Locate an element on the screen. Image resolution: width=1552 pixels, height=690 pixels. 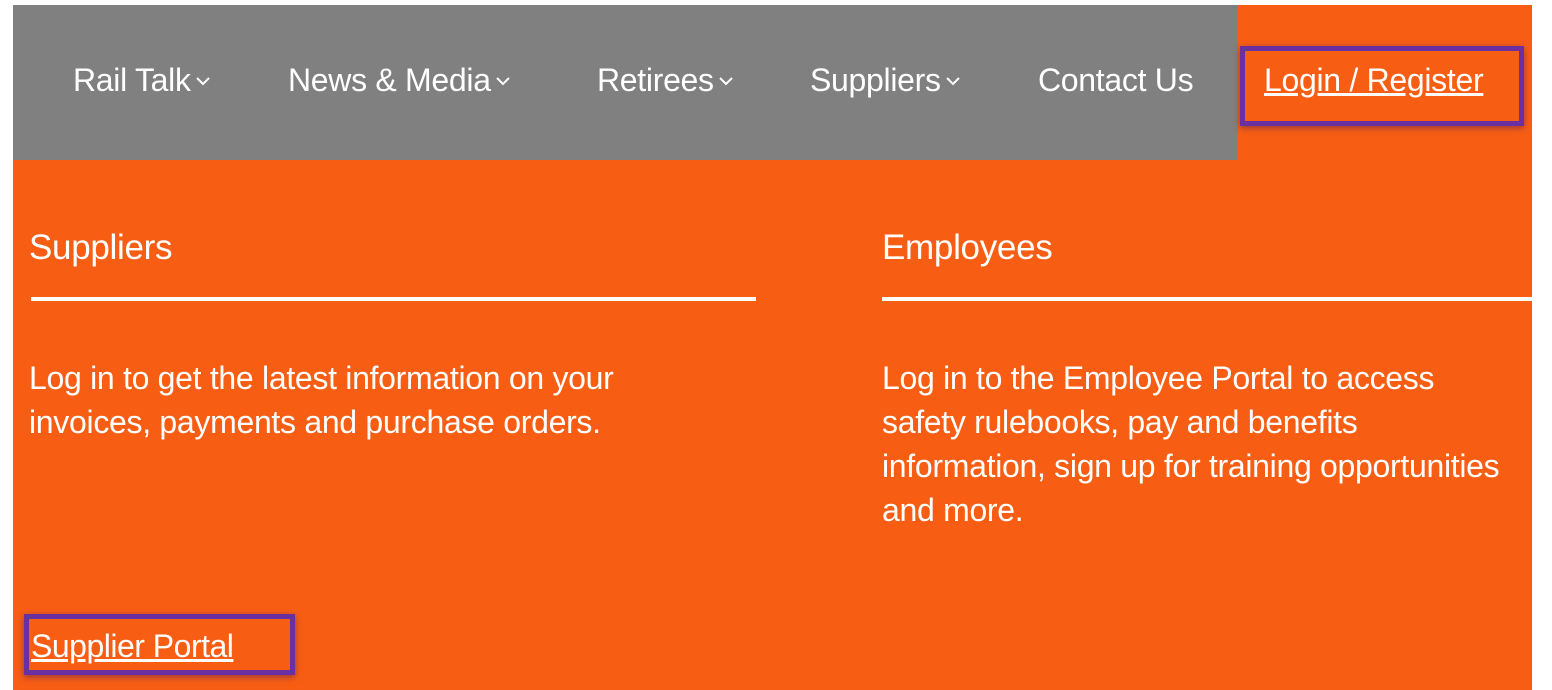
suppliers-heading: Suppliers is located at coordinates (101, 247).